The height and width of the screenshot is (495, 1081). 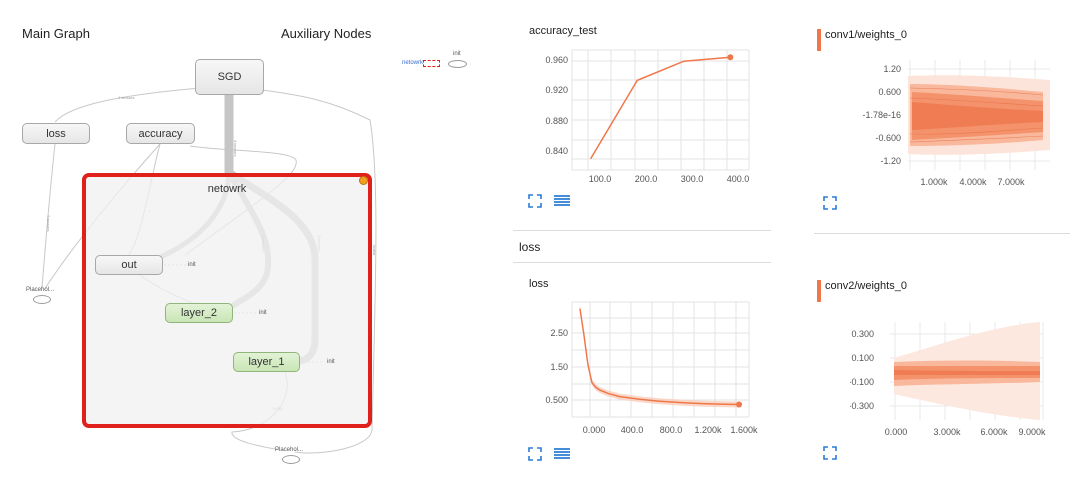 What do you see at coordinates (866, 286) in the screenshot?
I see `conv2-weights-title: conv2/weights_0` at bounding box center [866, 286].